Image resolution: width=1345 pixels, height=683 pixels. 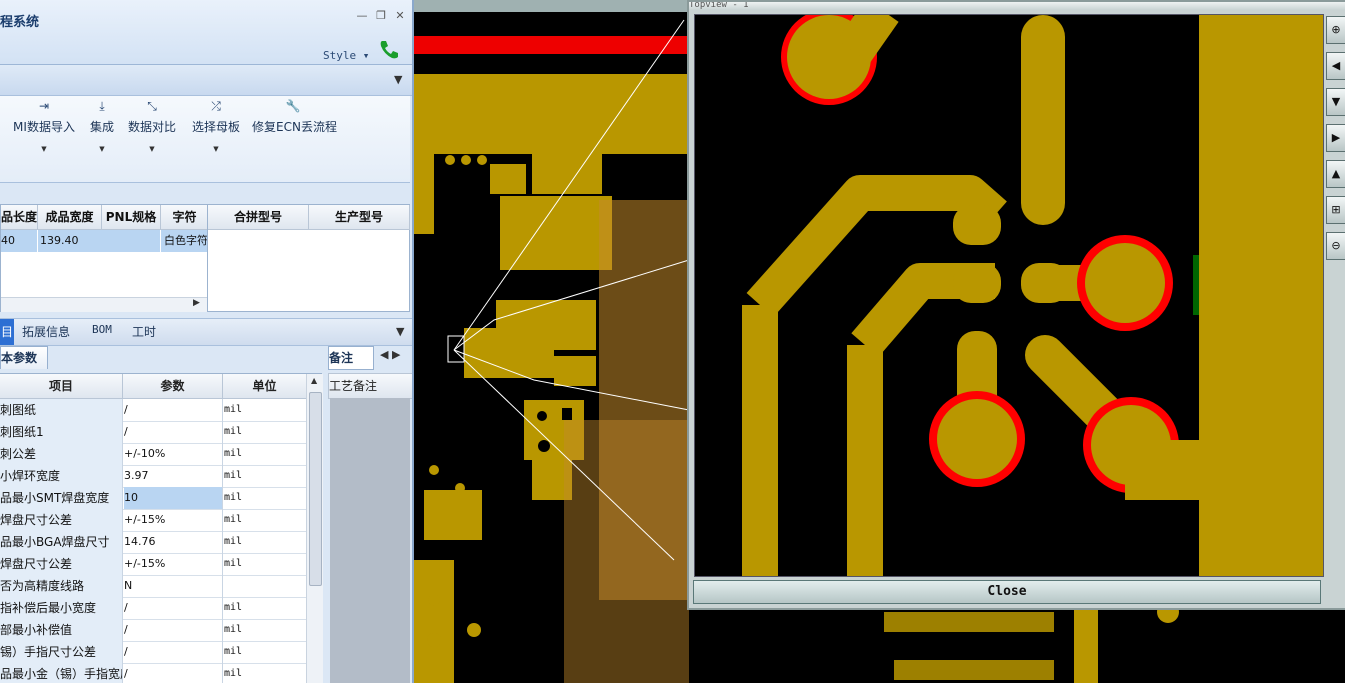 What do you see at coordinates (61, 673) in the screenshot?
I see `param-item: 品最小金（锡）手指宽度` at bounding box center [61, 673].